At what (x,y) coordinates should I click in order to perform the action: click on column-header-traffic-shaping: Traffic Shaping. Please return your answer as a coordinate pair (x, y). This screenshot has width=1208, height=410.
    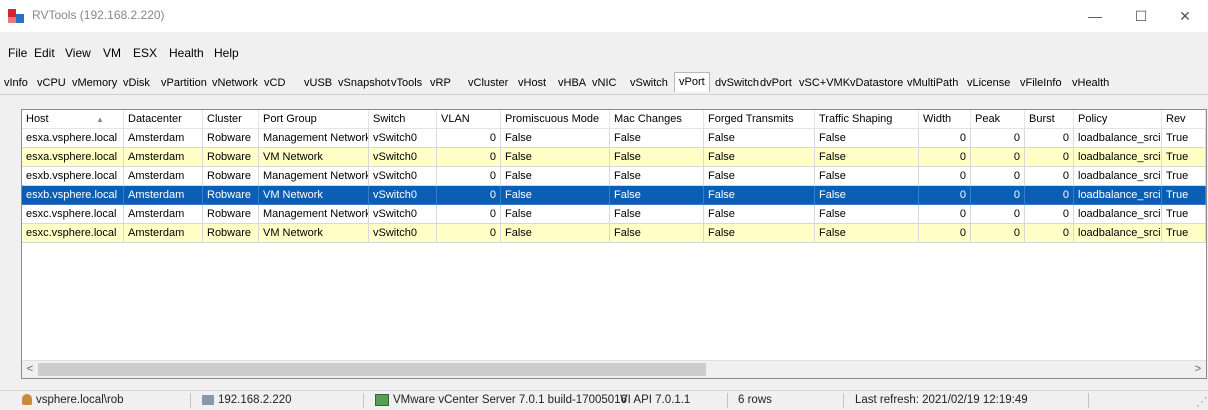
    Looking at the image, I should click on (867, 119).